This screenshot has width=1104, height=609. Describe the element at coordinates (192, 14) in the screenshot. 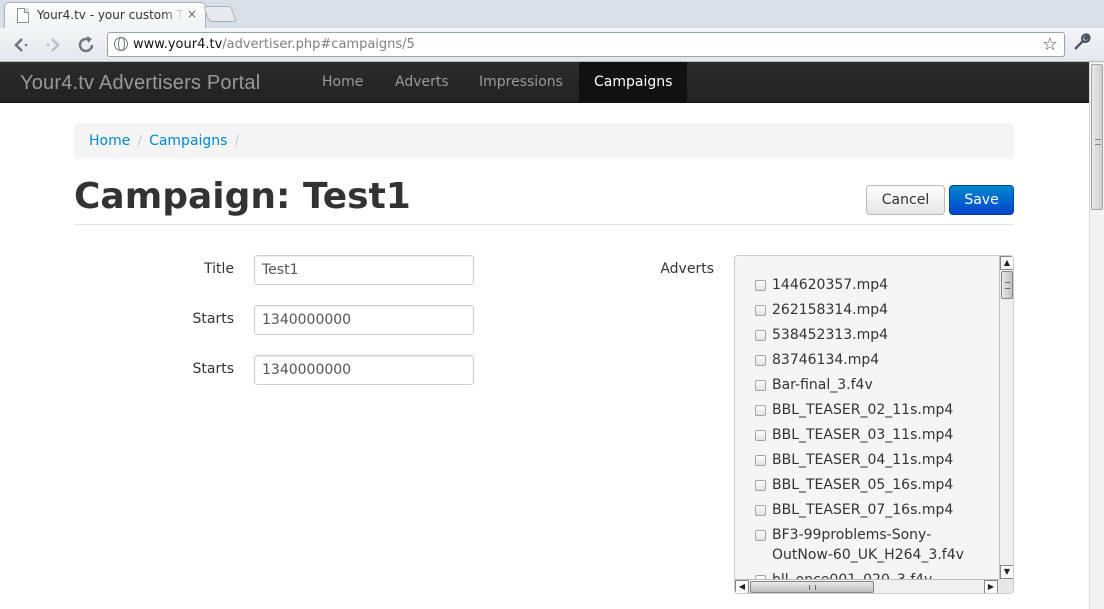

I see `tab-close-icon: ×` at that location.